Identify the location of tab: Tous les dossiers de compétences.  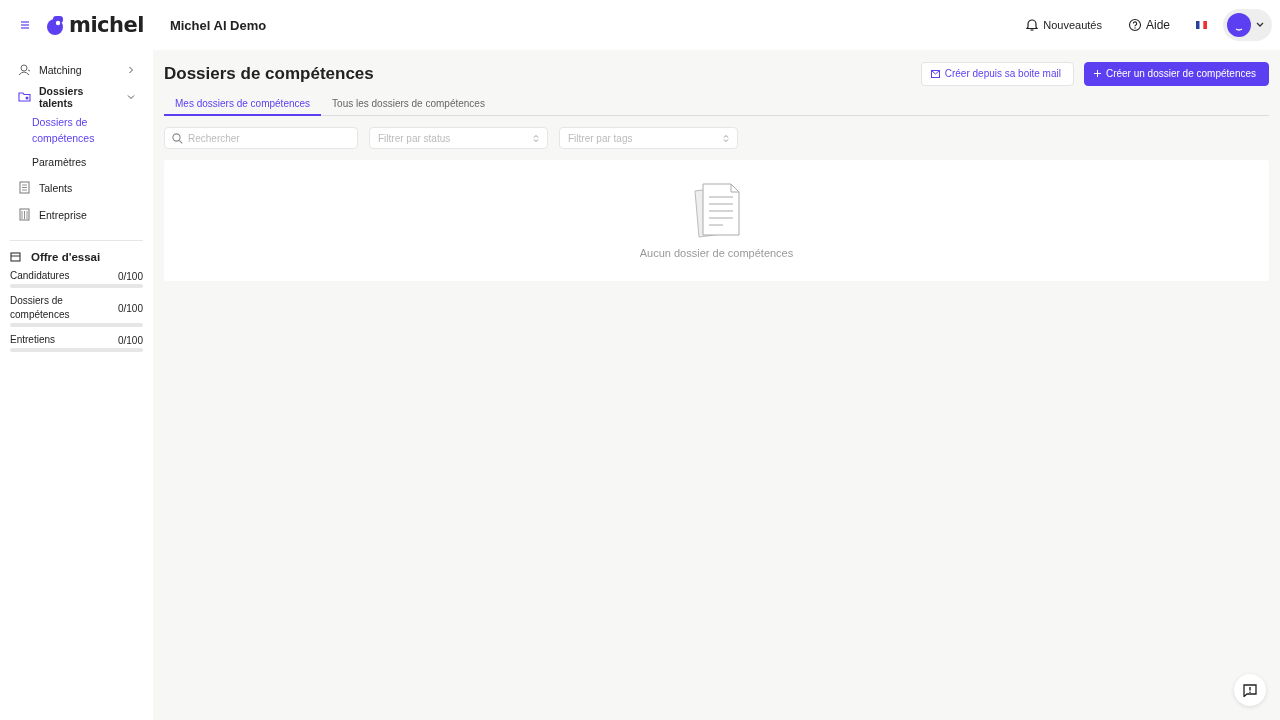
(408, 105).